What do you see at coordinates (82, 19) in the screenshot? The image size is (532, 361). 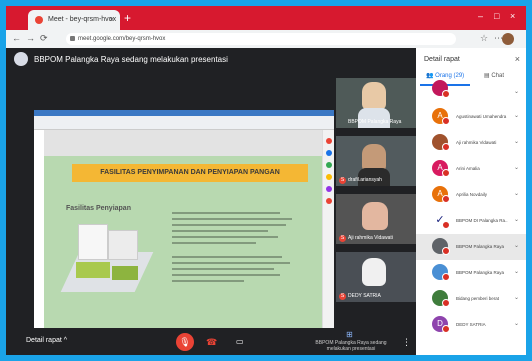 I see `tab-title: Meet - bey-qrsm-hvox` at bounding box center [82, 19].